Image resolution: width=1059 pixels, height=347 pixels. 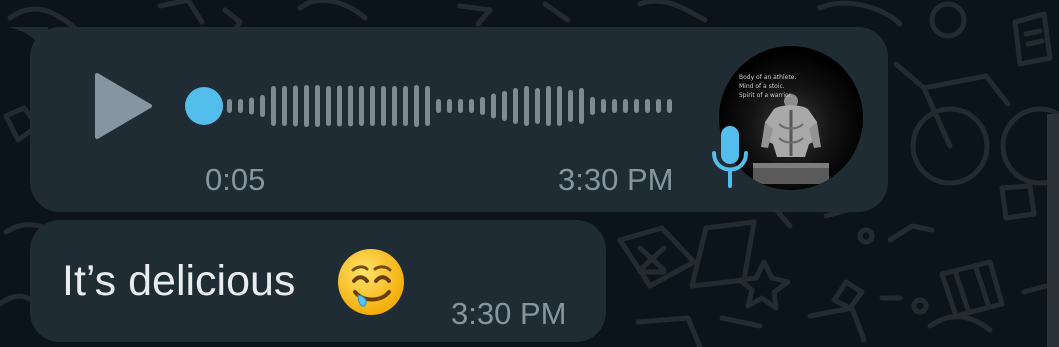 I want to click on avatar-caption-line: Spirit of a warrior., so click(x=766, y=95).